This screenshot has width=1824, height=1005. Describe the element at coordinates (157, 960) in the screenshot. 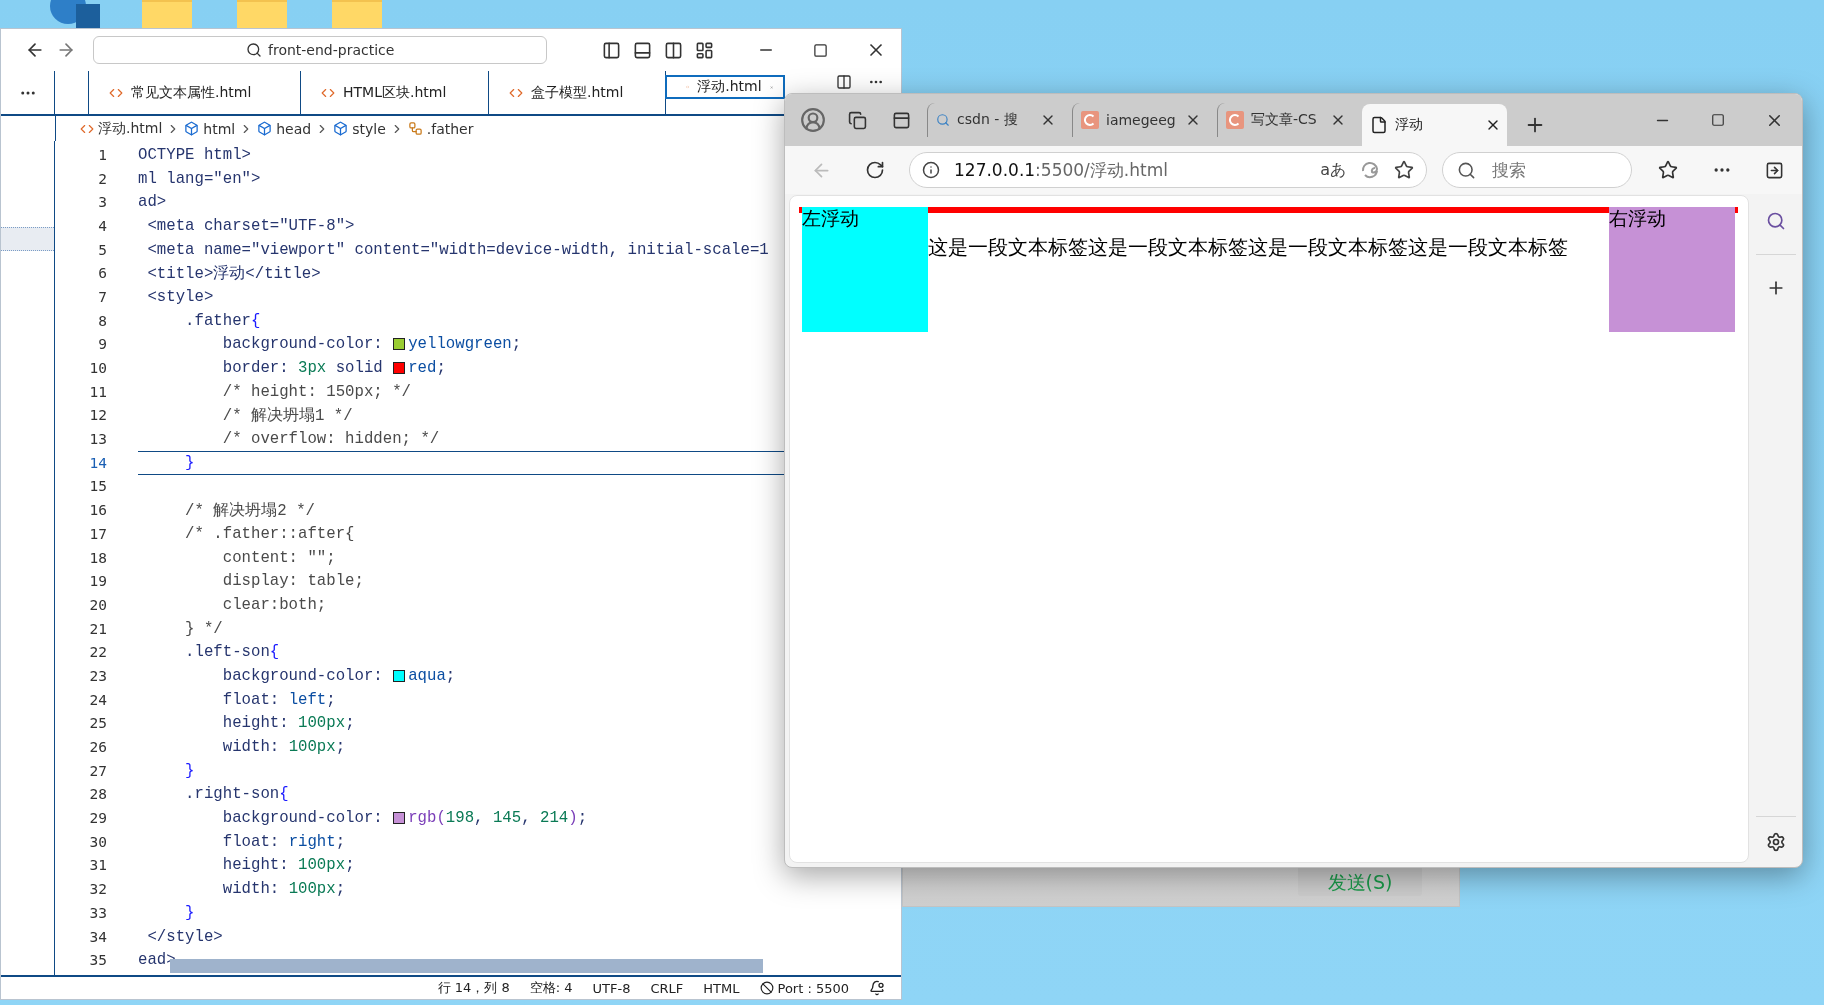

I see `code-text: ead>` at that location.